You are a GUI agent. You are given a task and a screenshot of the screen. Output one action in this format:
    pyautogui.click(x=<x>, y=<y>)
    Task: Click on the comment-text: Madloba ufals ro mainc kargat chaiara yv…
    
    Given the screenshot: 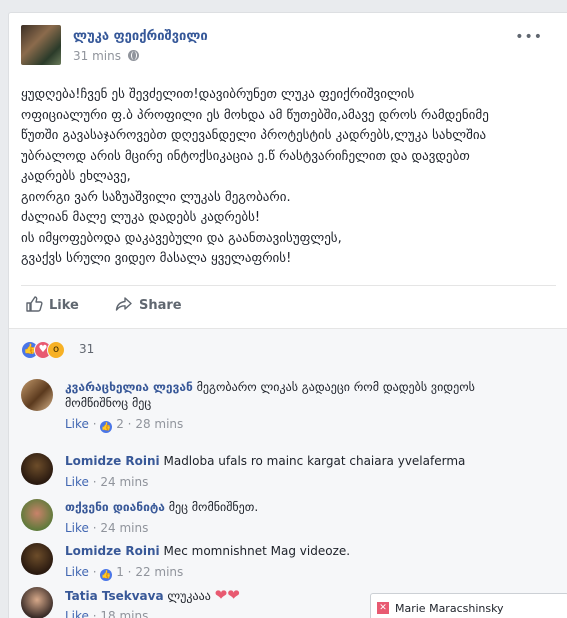 What is the action you would take?
    pyautogui.click(x=314, y=461)
    